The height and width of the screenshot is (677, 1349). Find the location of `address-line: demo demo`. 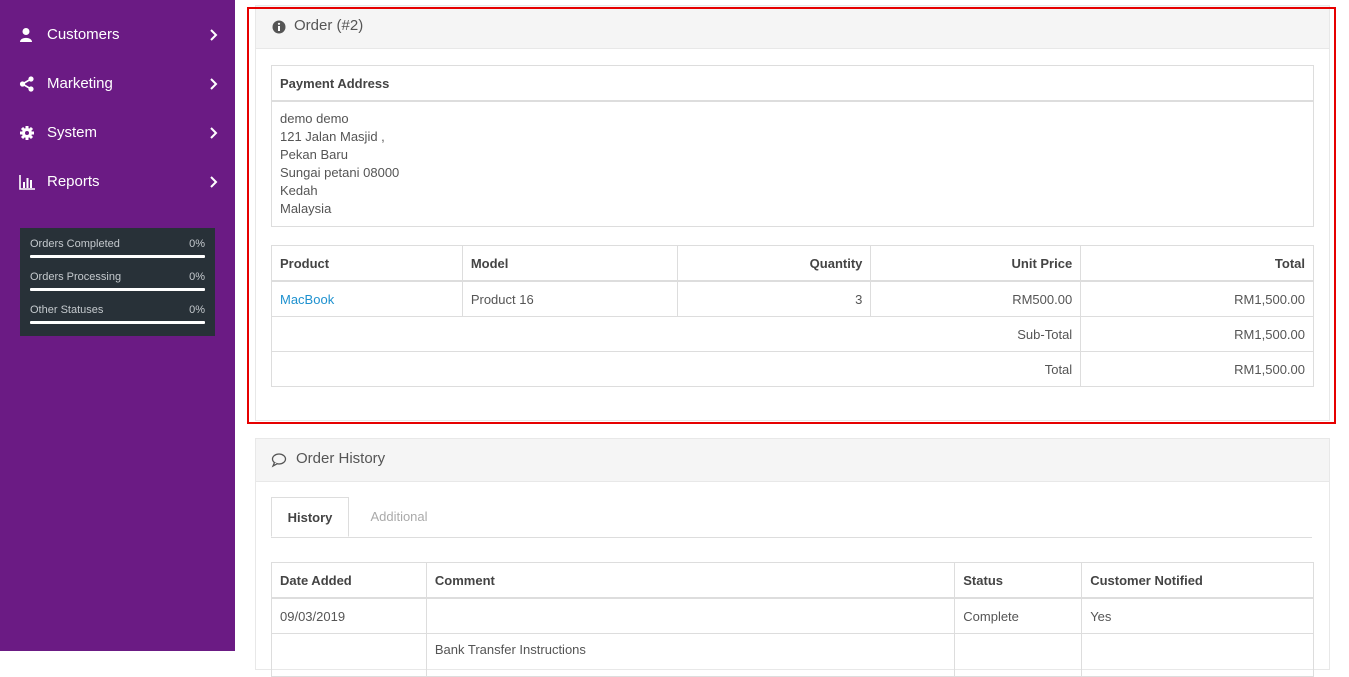

address-line: demo demo is located at coordinates (314, 118).